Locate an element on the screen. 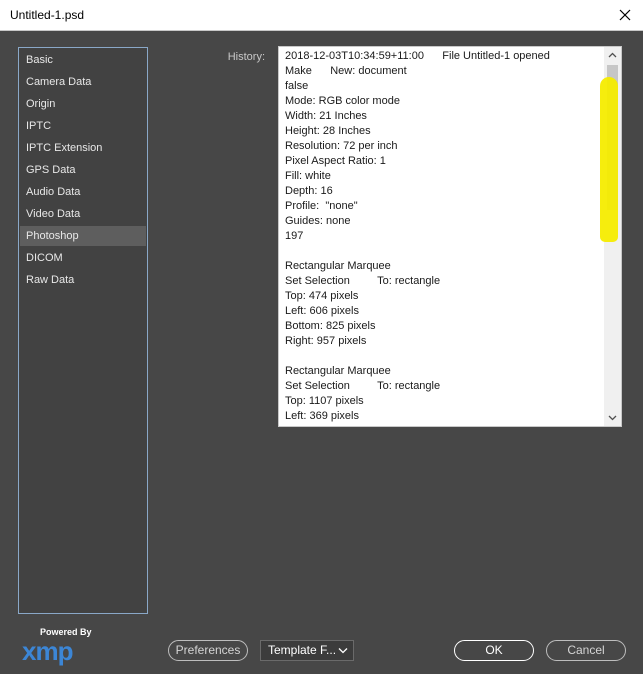 This screenshot has height=674, width=643. cancel-button: Cancel is located at coordinates (586, 650).